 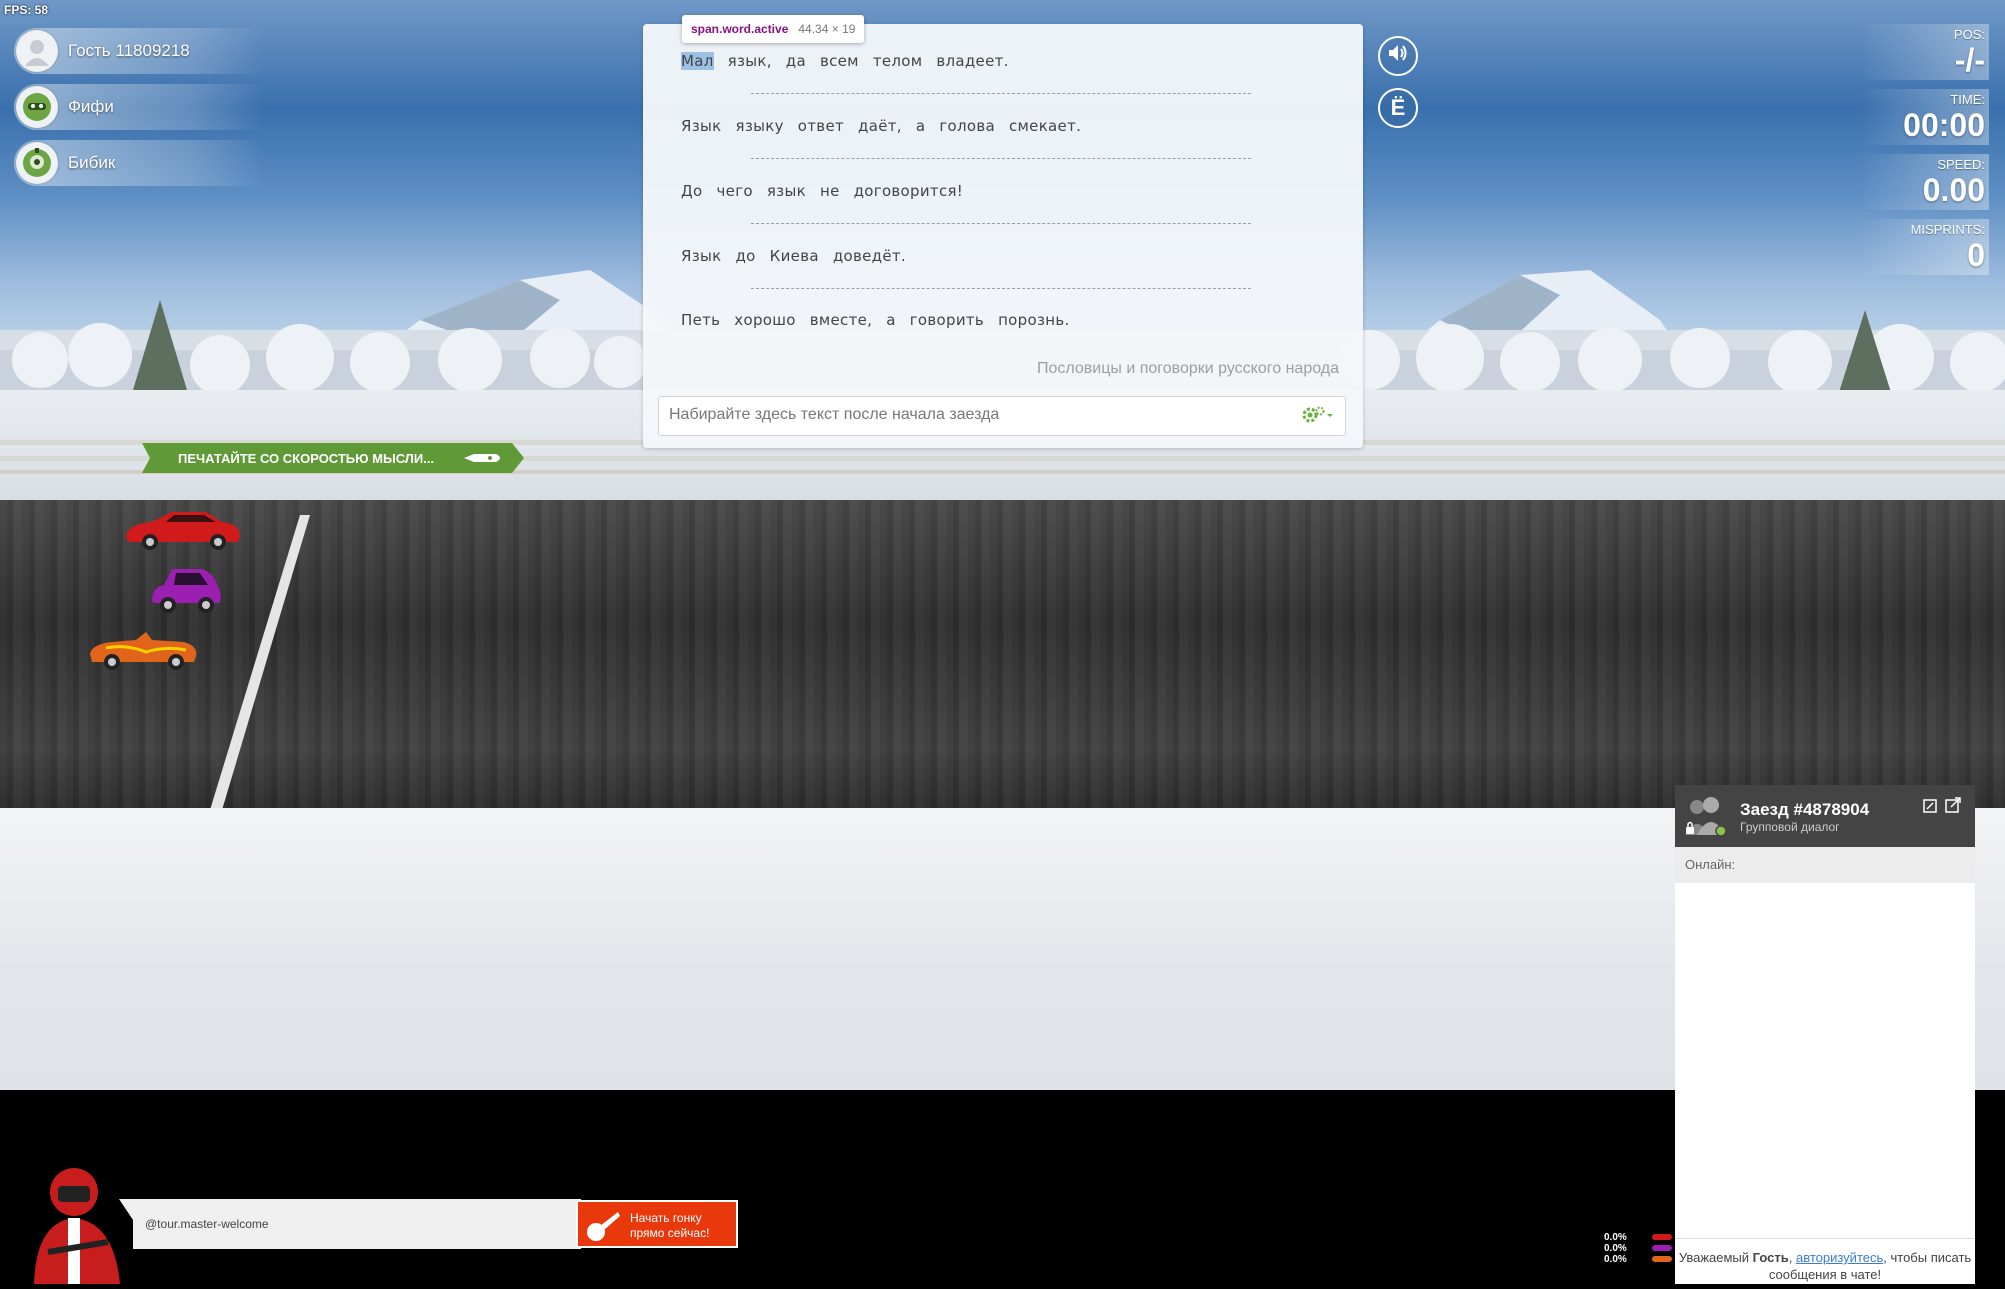 What do you see at coordinates (1825, 865) in the screenshot?
I see `online-label: Онлайн:` at bounding box center [1825, 865].